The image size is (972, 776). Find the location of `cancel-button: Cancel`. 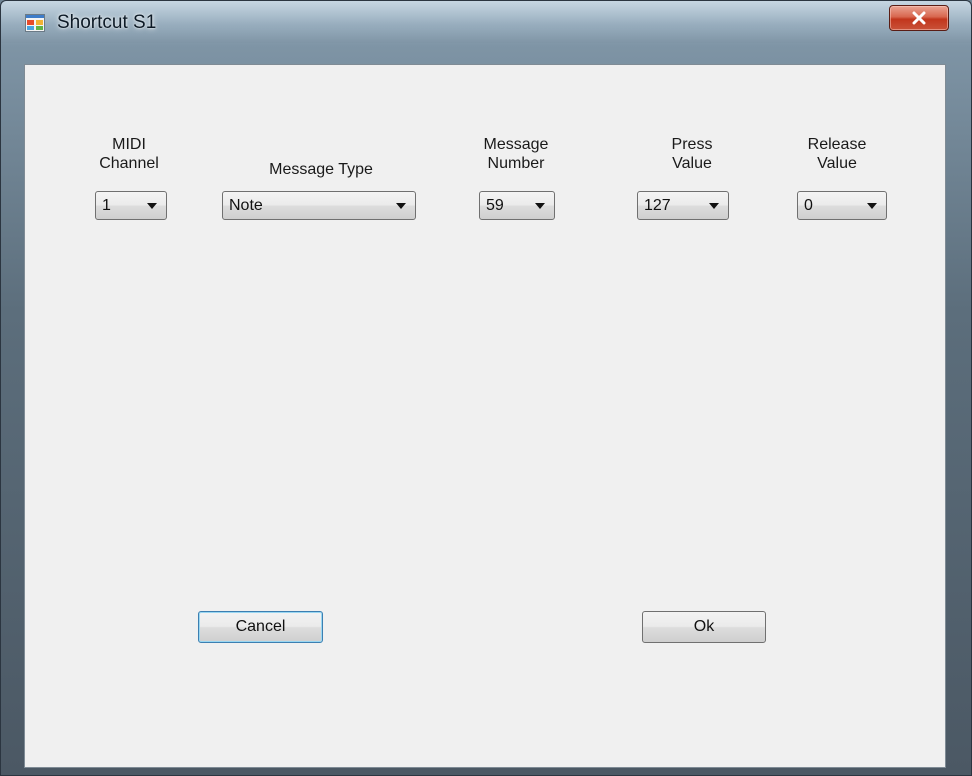

cancel-button: Cancel is located at coordinates (260, 627).